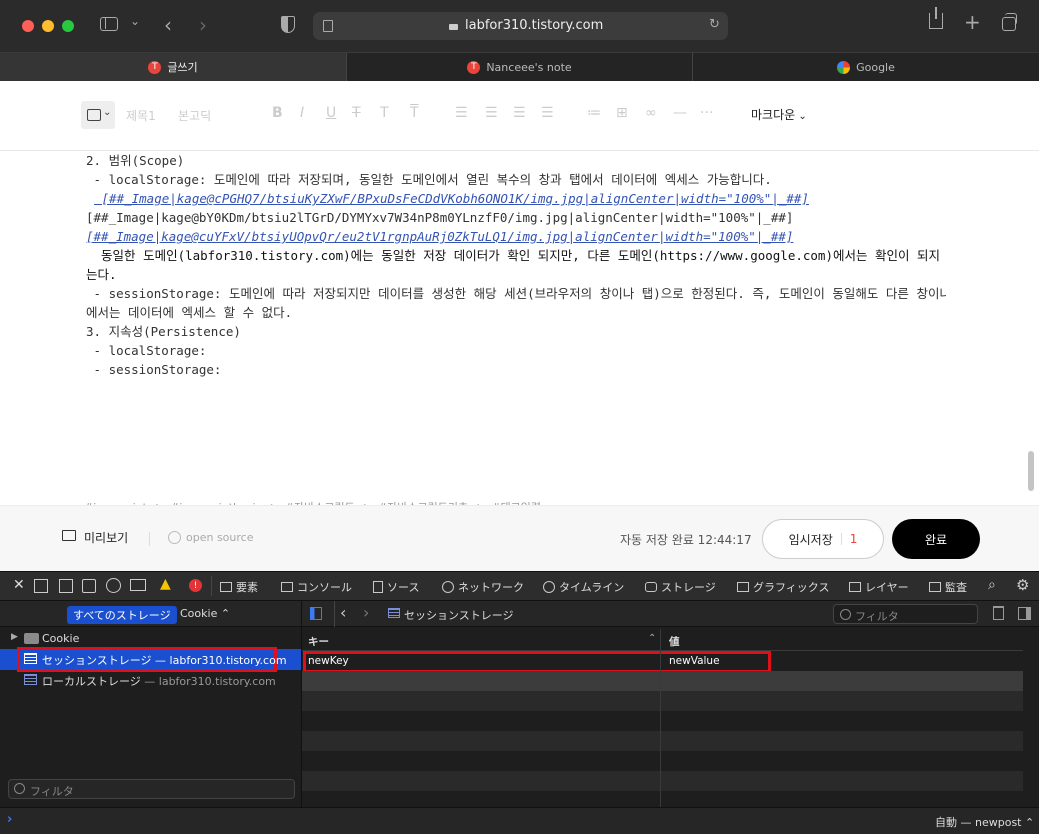  I want to click on tree-item-local-storage: ローカルストレージ — labfor310.tistory.com, so click(150, 680).